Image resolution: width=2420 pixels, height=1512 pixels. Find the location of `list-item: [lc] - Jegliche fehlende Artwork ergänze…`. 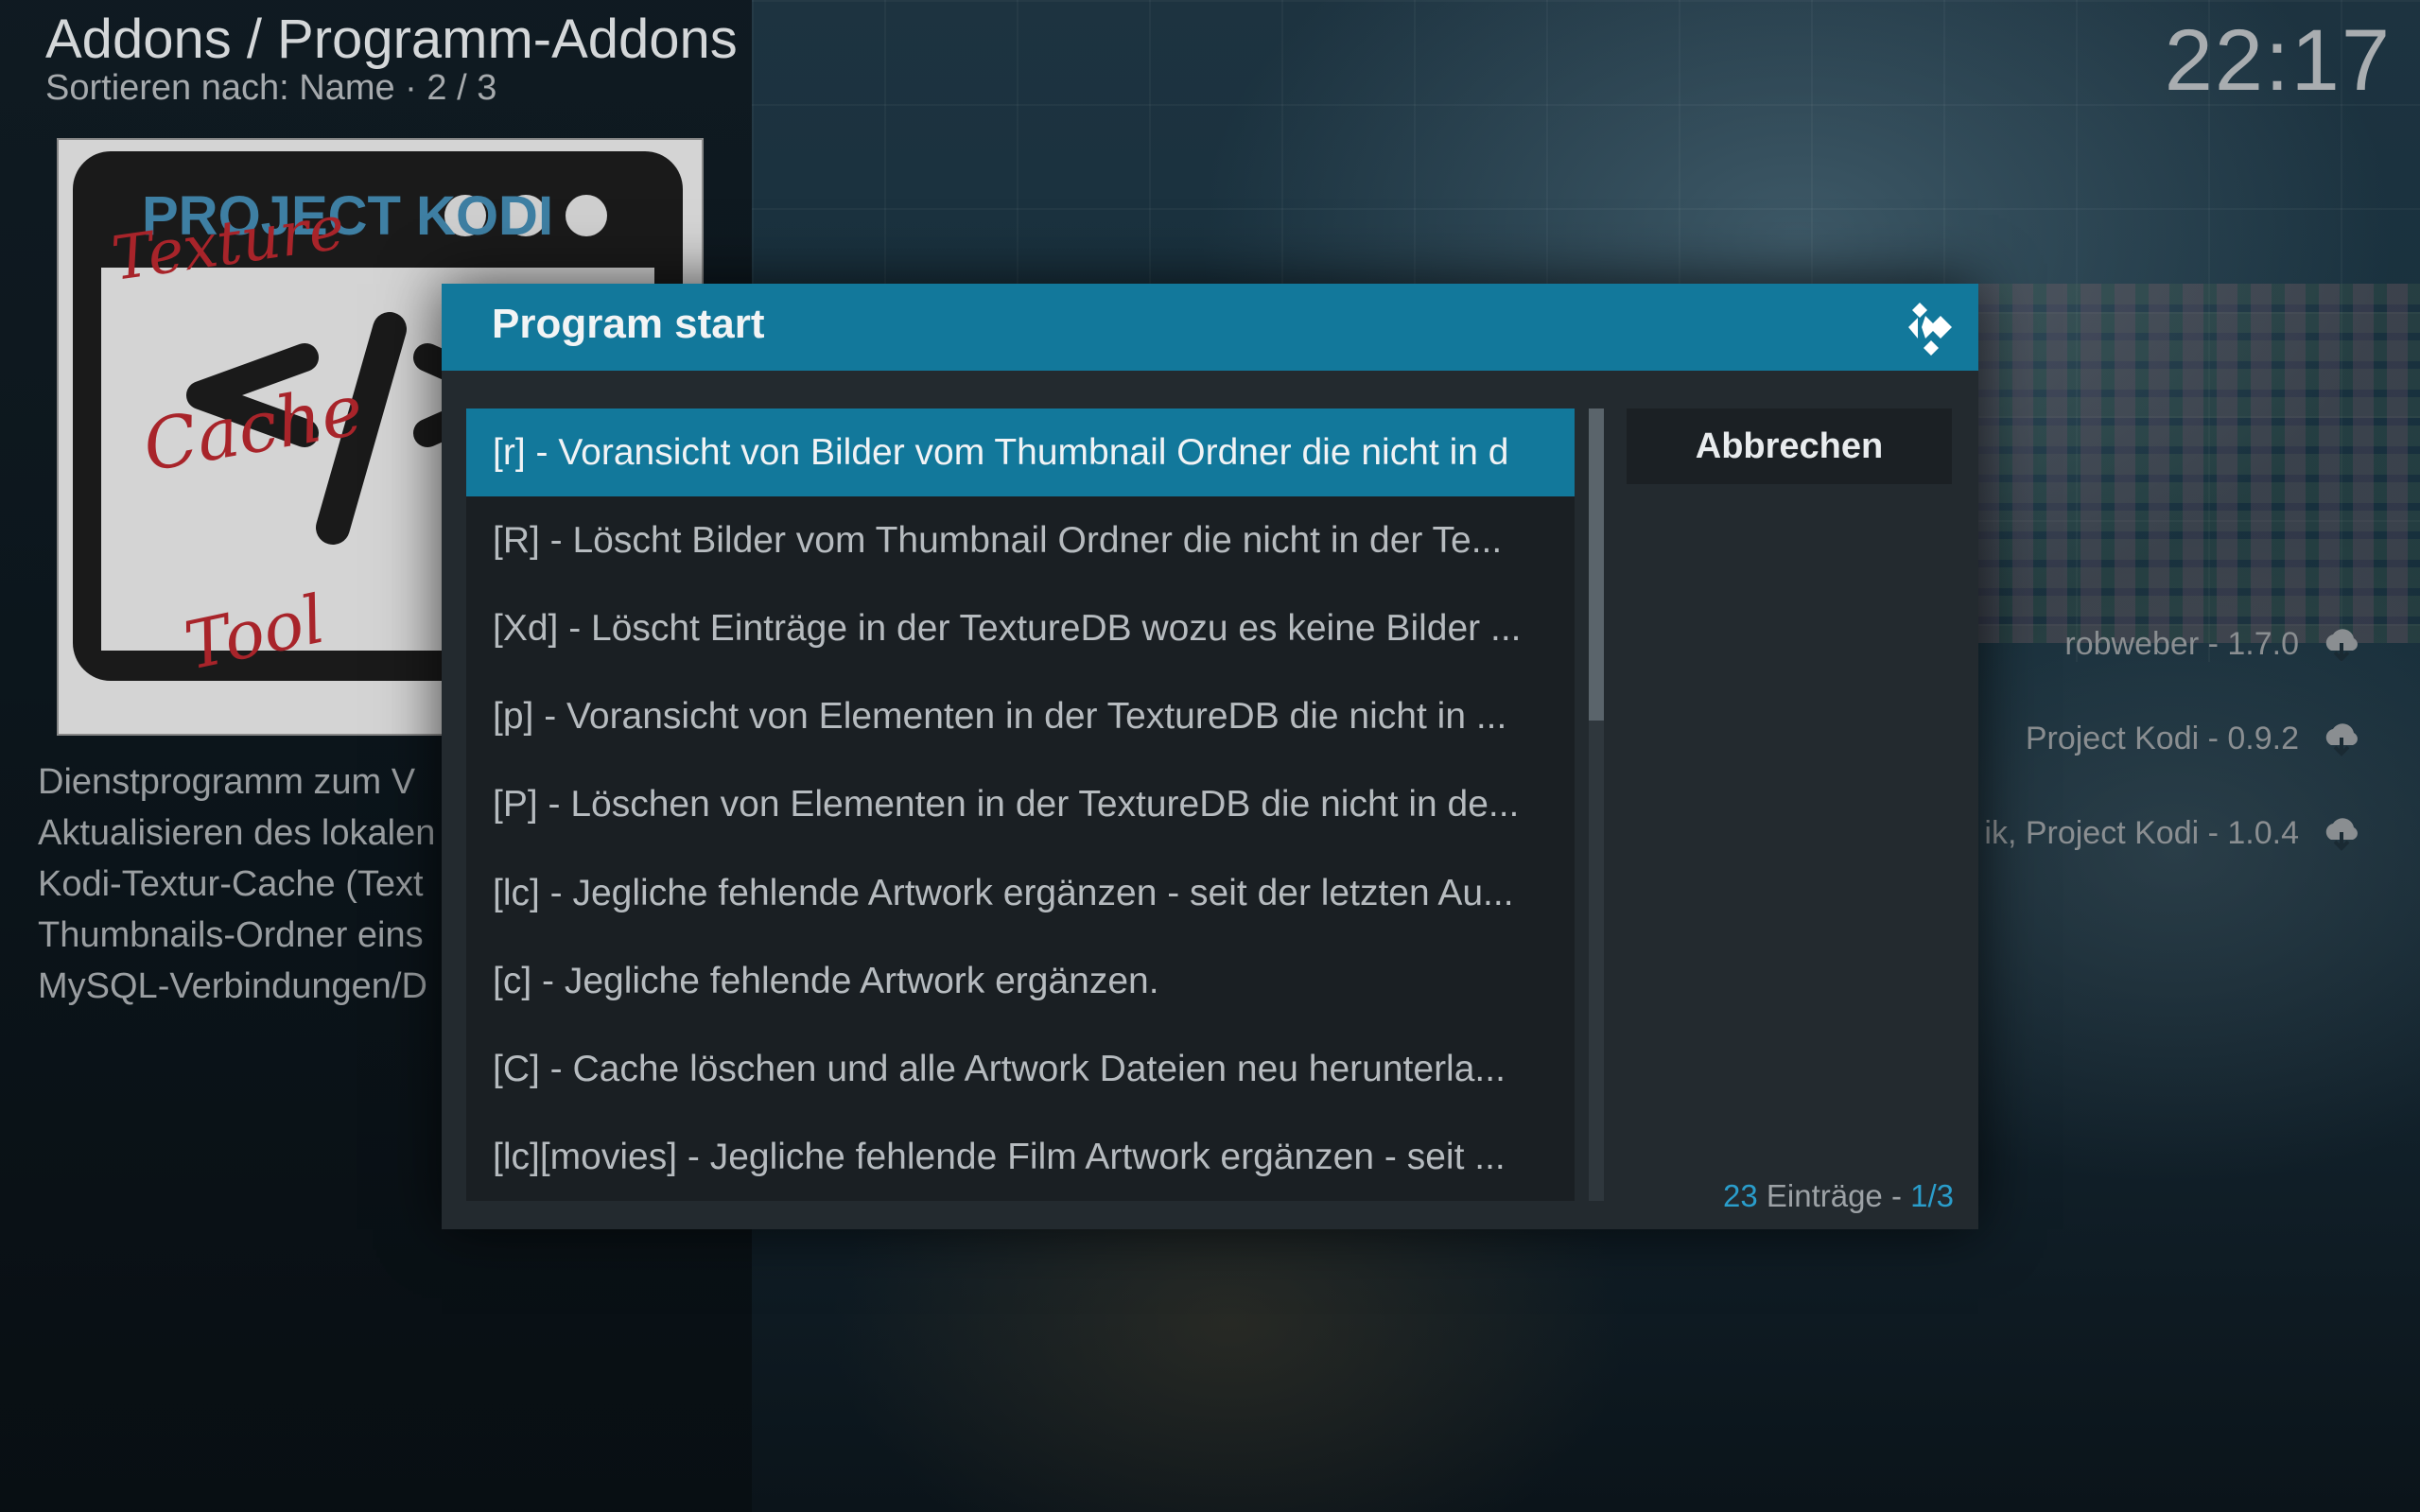

list-item: [lc] - Jegliche fehlende Artwork ergänze… is located at coordinates (1021, 893).